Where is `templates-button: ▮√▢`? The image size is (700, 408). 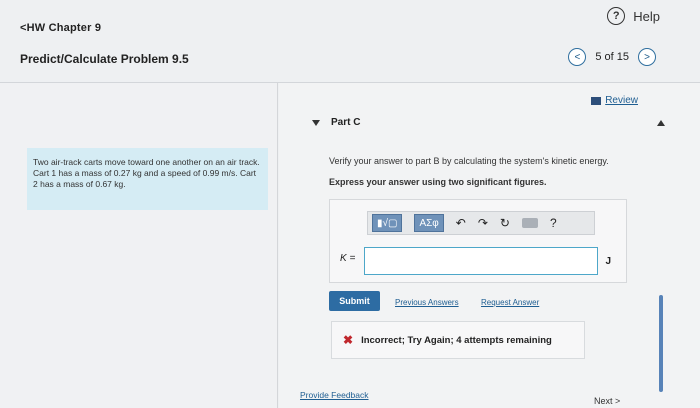
templates-button: ▮√▢ is located at coordinates (387, 223).